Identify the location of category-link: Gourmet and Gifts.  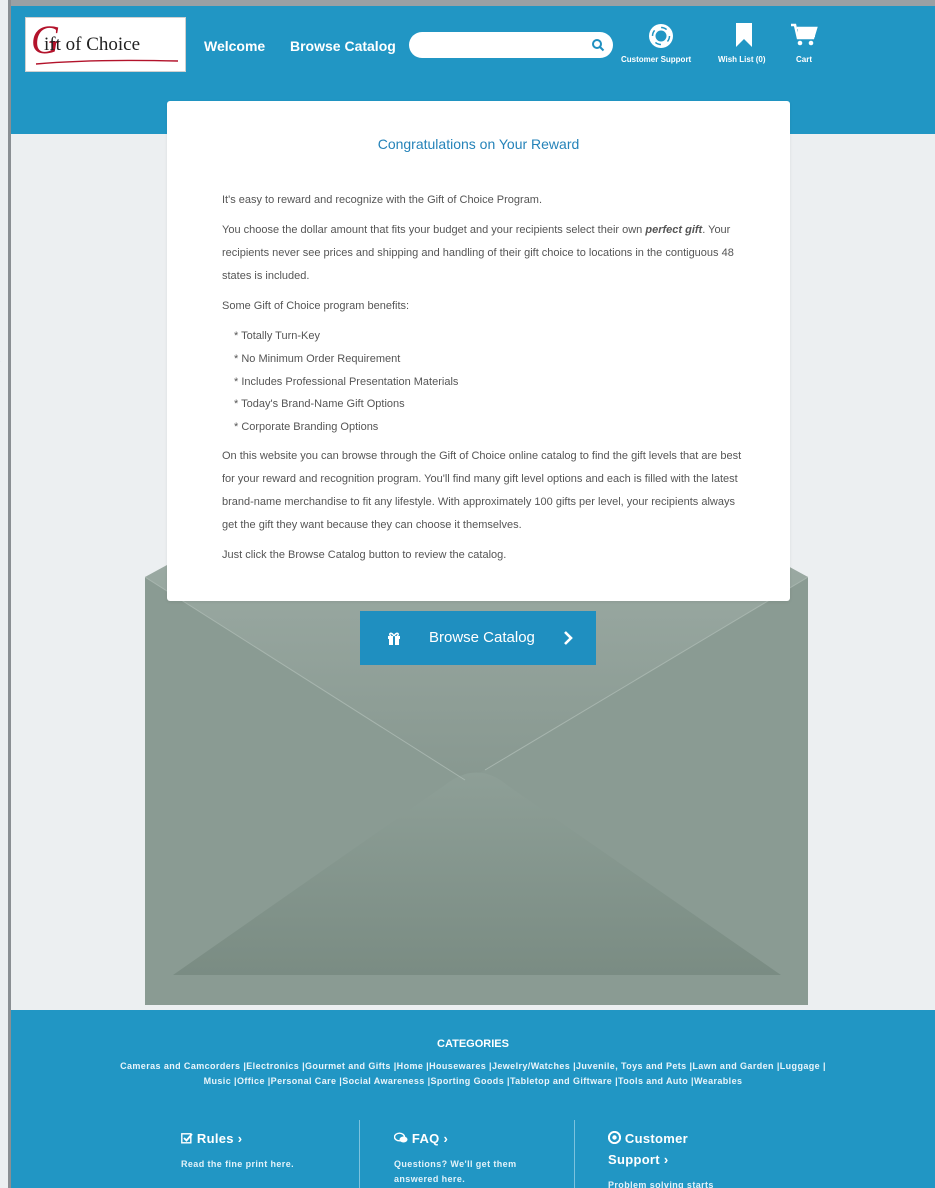
(348, 1066).